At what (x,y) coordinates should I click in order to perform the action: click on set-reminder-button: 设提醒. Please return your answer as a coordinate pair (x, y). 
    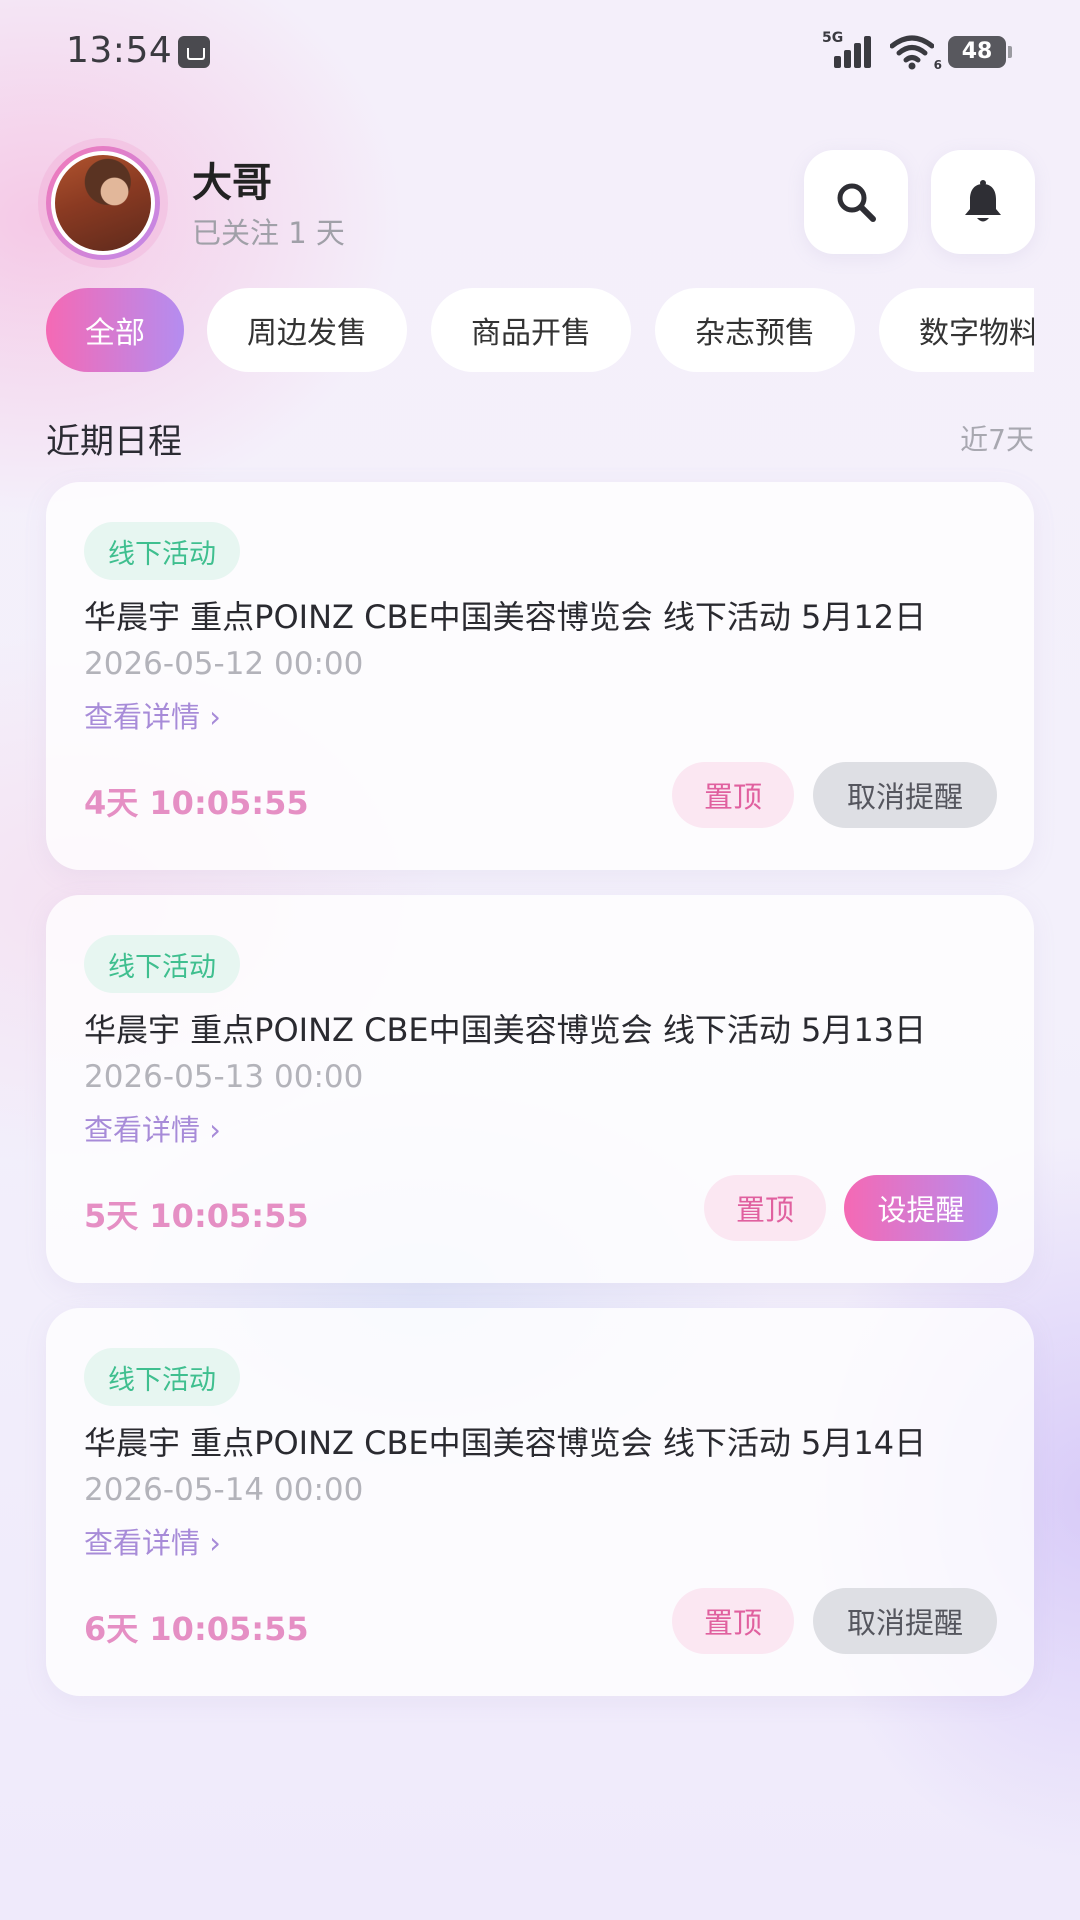
    Looking at the image, I should click on (921, 1208).